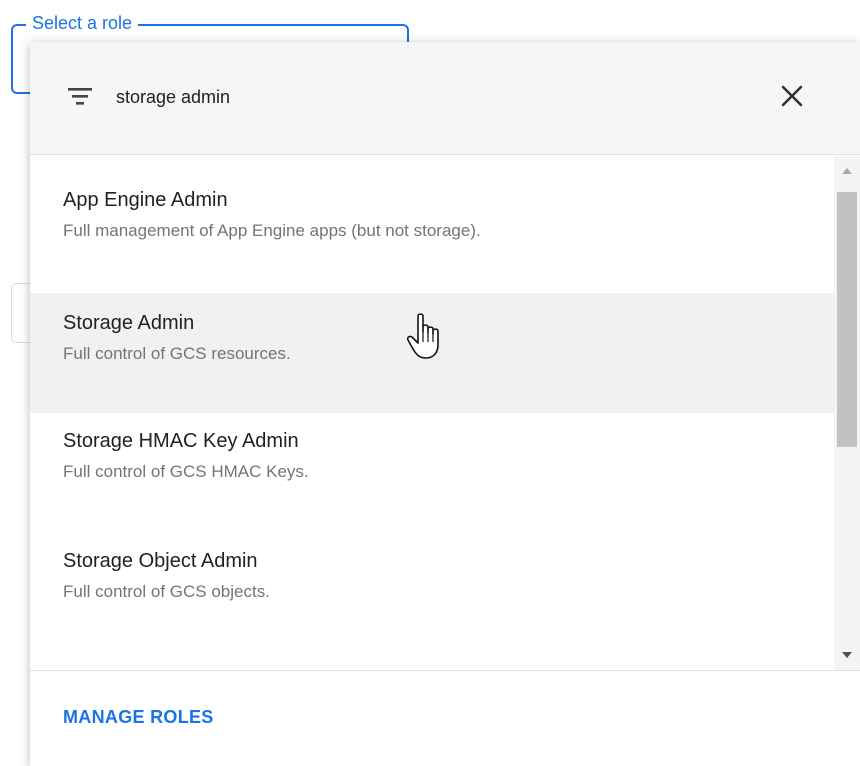 The height and width of the screenshot is (766, 860). I want to click on scroll-thumb, so click(847, 319).